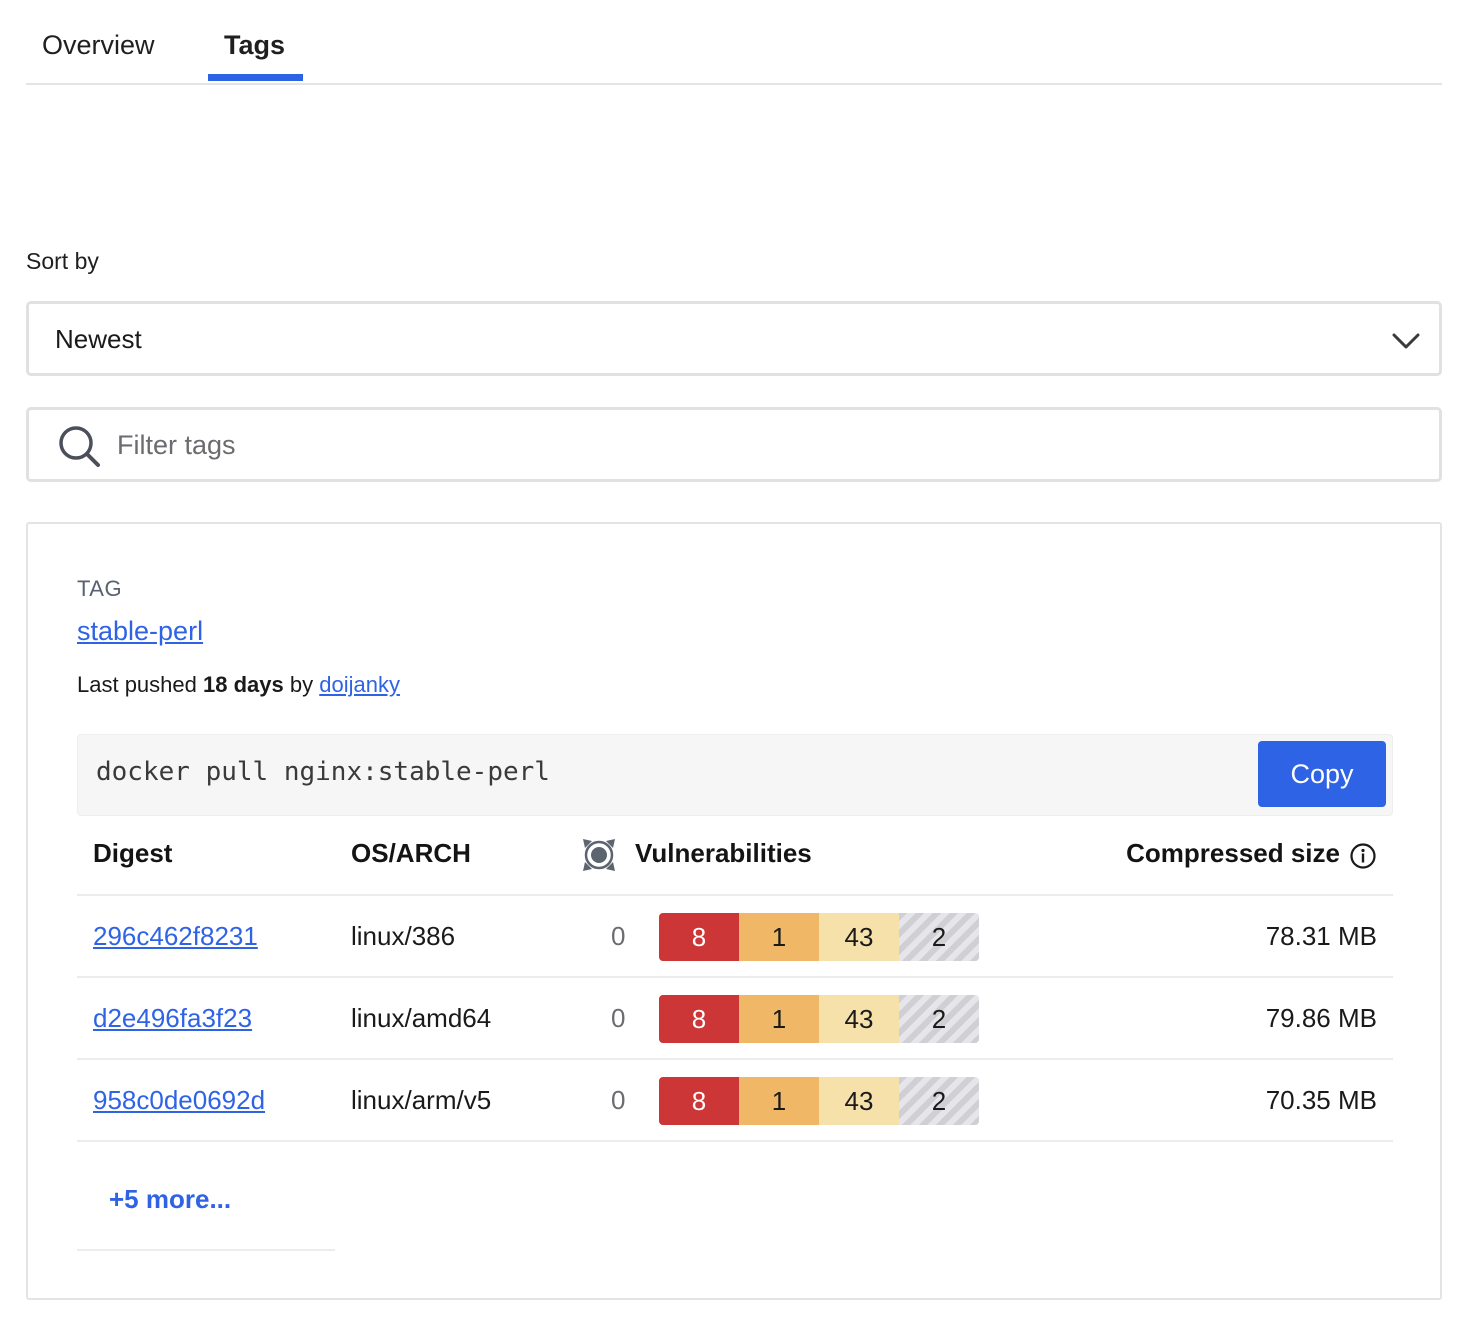 The width and height of the screenshot is (1470, 1328). I want to click on tab-tags: Tags, so click(254, 45).